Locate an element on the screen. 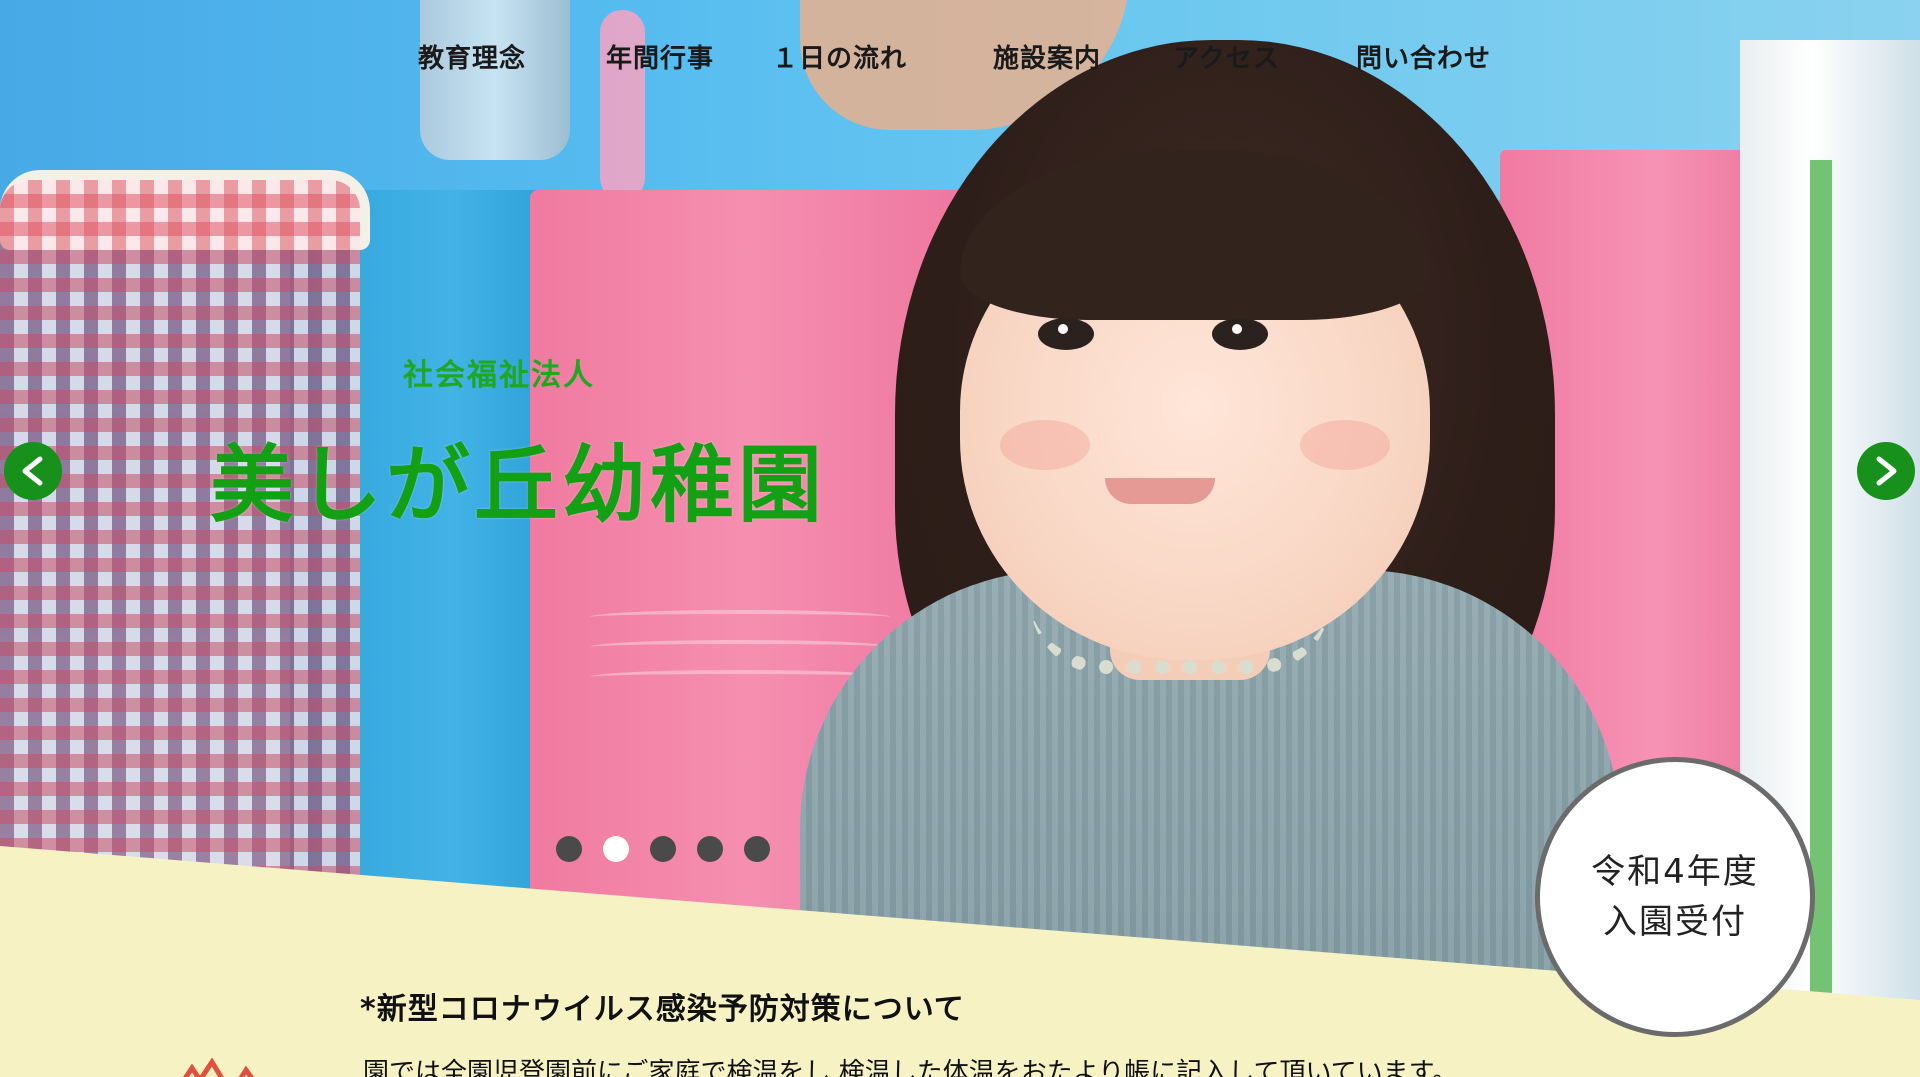 This screenshot has height=1077, width=1920. notice-title: *新型コロナウイルス感染予防対策について is located at coordinates (662, 1009).